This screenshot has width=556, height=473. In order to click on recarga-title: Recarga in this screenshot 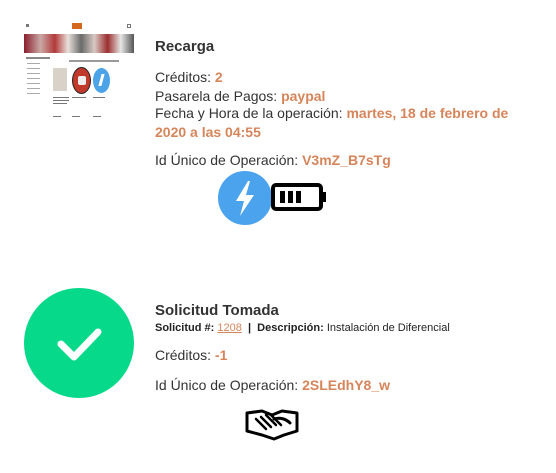, I will do `click(185, 46)`.